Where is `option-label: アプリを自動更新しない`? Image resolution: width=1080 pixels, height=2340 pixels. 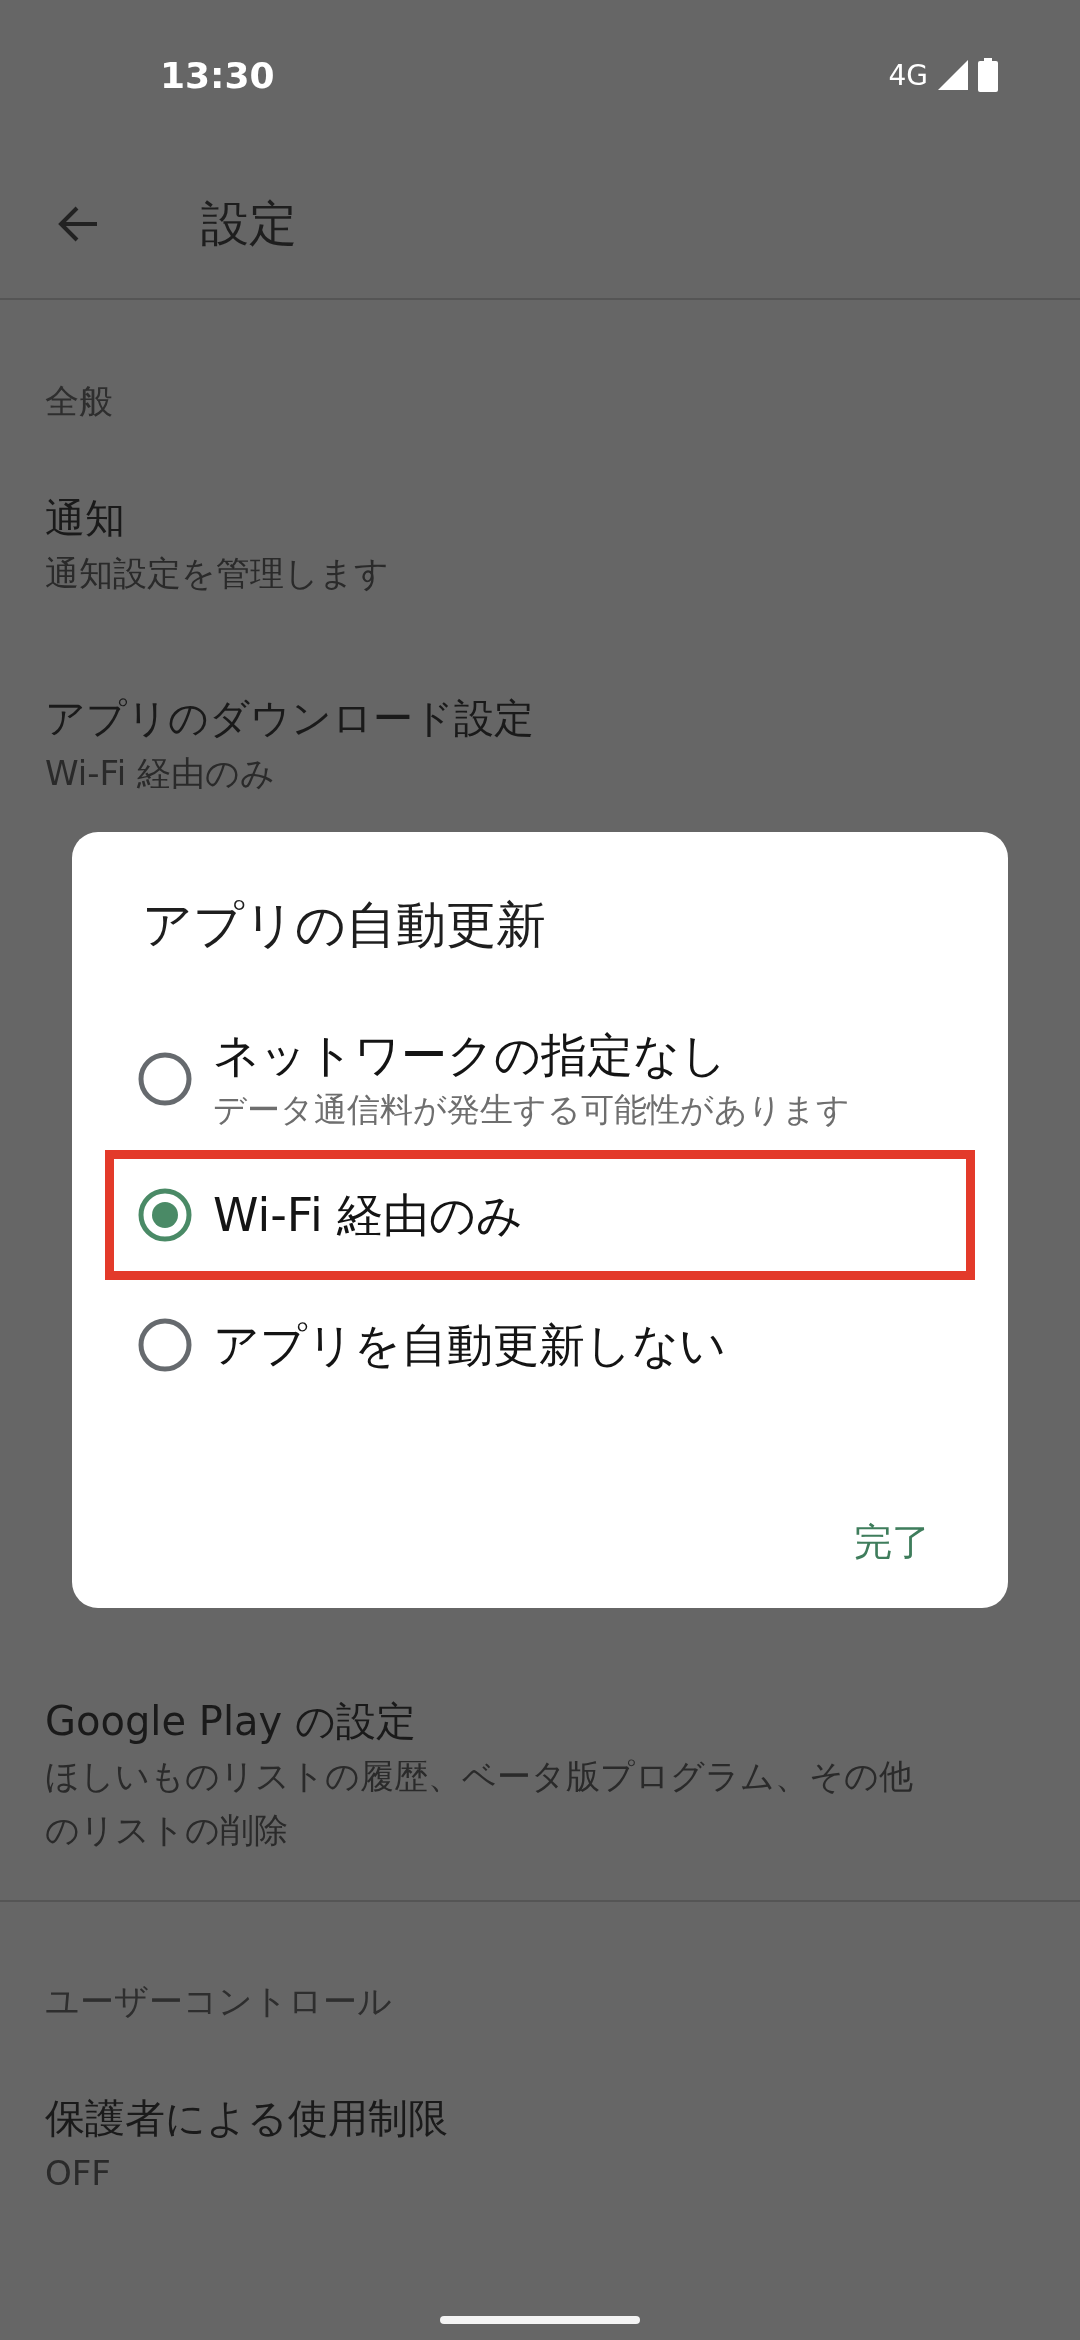
option-label: アプリを自動更新しない is located at coordinates (469, 1345).